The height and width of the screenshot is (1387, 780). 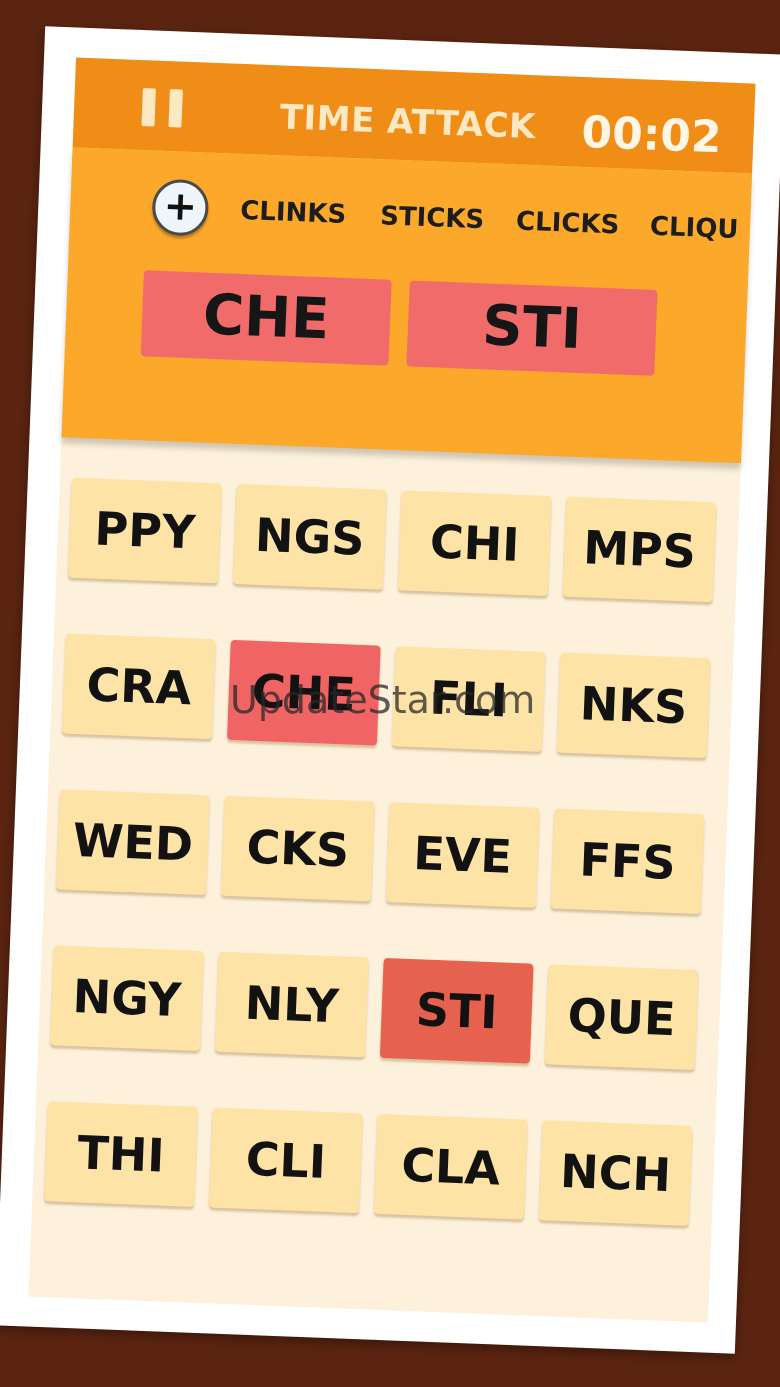 What do you see at coordinates (532, 328) in the screenshot?
I see `word-slot: STI` at bounding box center [532, 328].